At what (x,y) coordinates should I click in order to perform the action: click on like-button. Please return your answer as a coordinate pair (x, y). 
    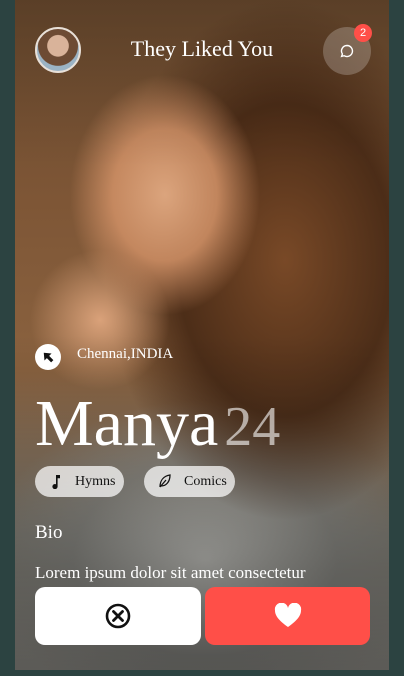
    Looking at the image, I should click on (287, 616).